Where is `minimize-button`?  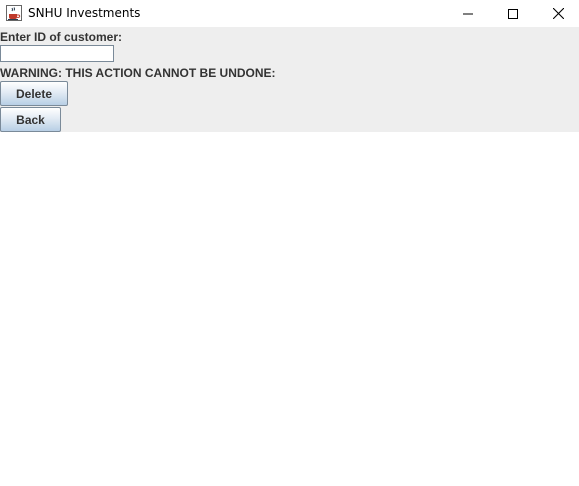 minimize-button is located at coordinates (468, 13).